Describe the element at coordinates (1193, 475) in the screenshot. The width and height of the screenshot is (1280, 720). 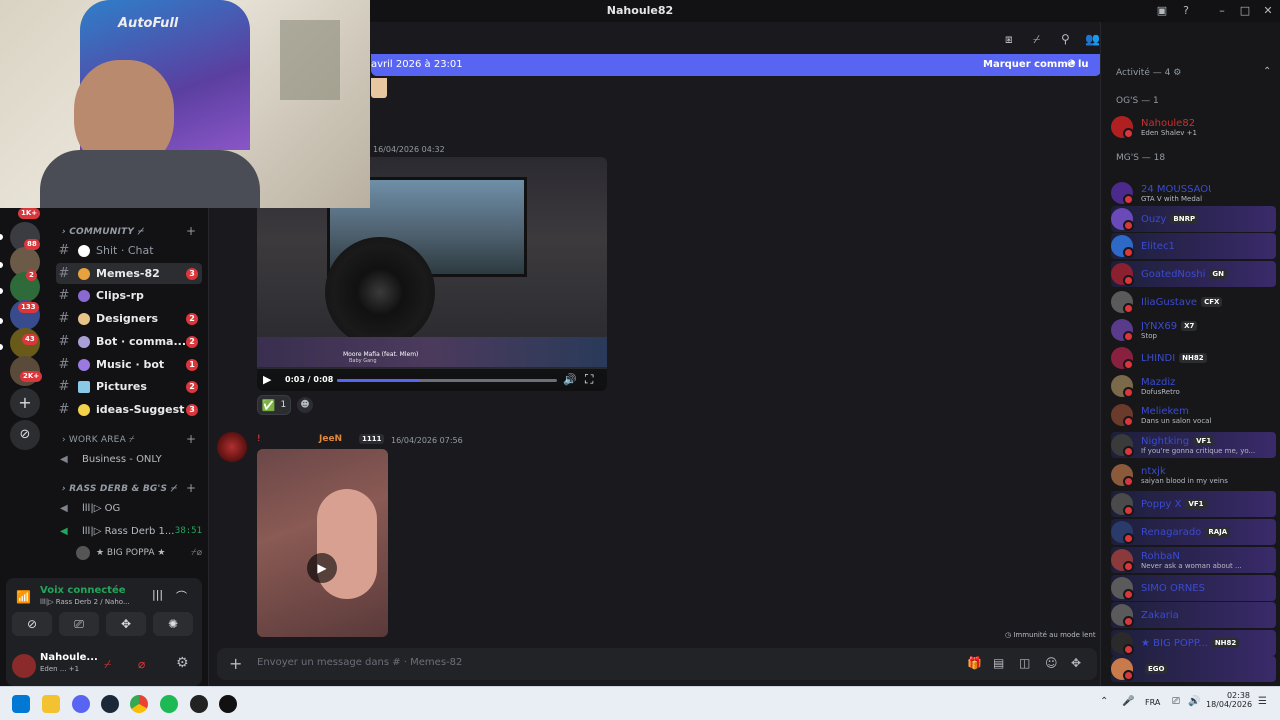
I see `member-item: ntxjk saiyan blood in my veins` at that location.